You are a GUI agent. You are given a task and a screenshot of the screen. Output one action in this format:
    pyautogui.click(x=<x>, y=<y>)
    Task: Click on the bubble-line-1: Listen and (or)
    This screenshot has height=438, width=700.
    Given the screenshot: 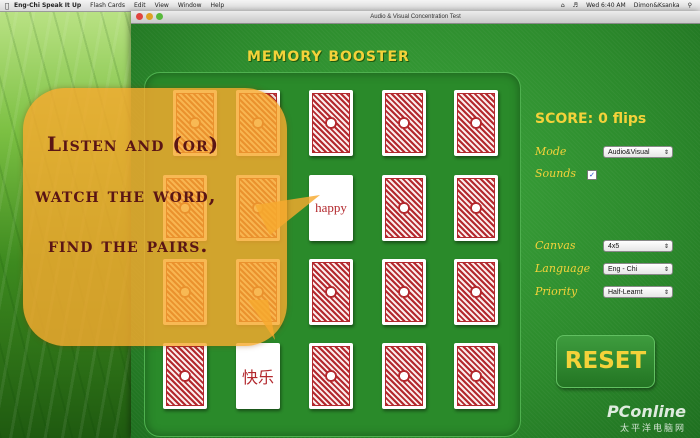 What is the action you would take?
    pyautogui.click(x=133, y=144)
    